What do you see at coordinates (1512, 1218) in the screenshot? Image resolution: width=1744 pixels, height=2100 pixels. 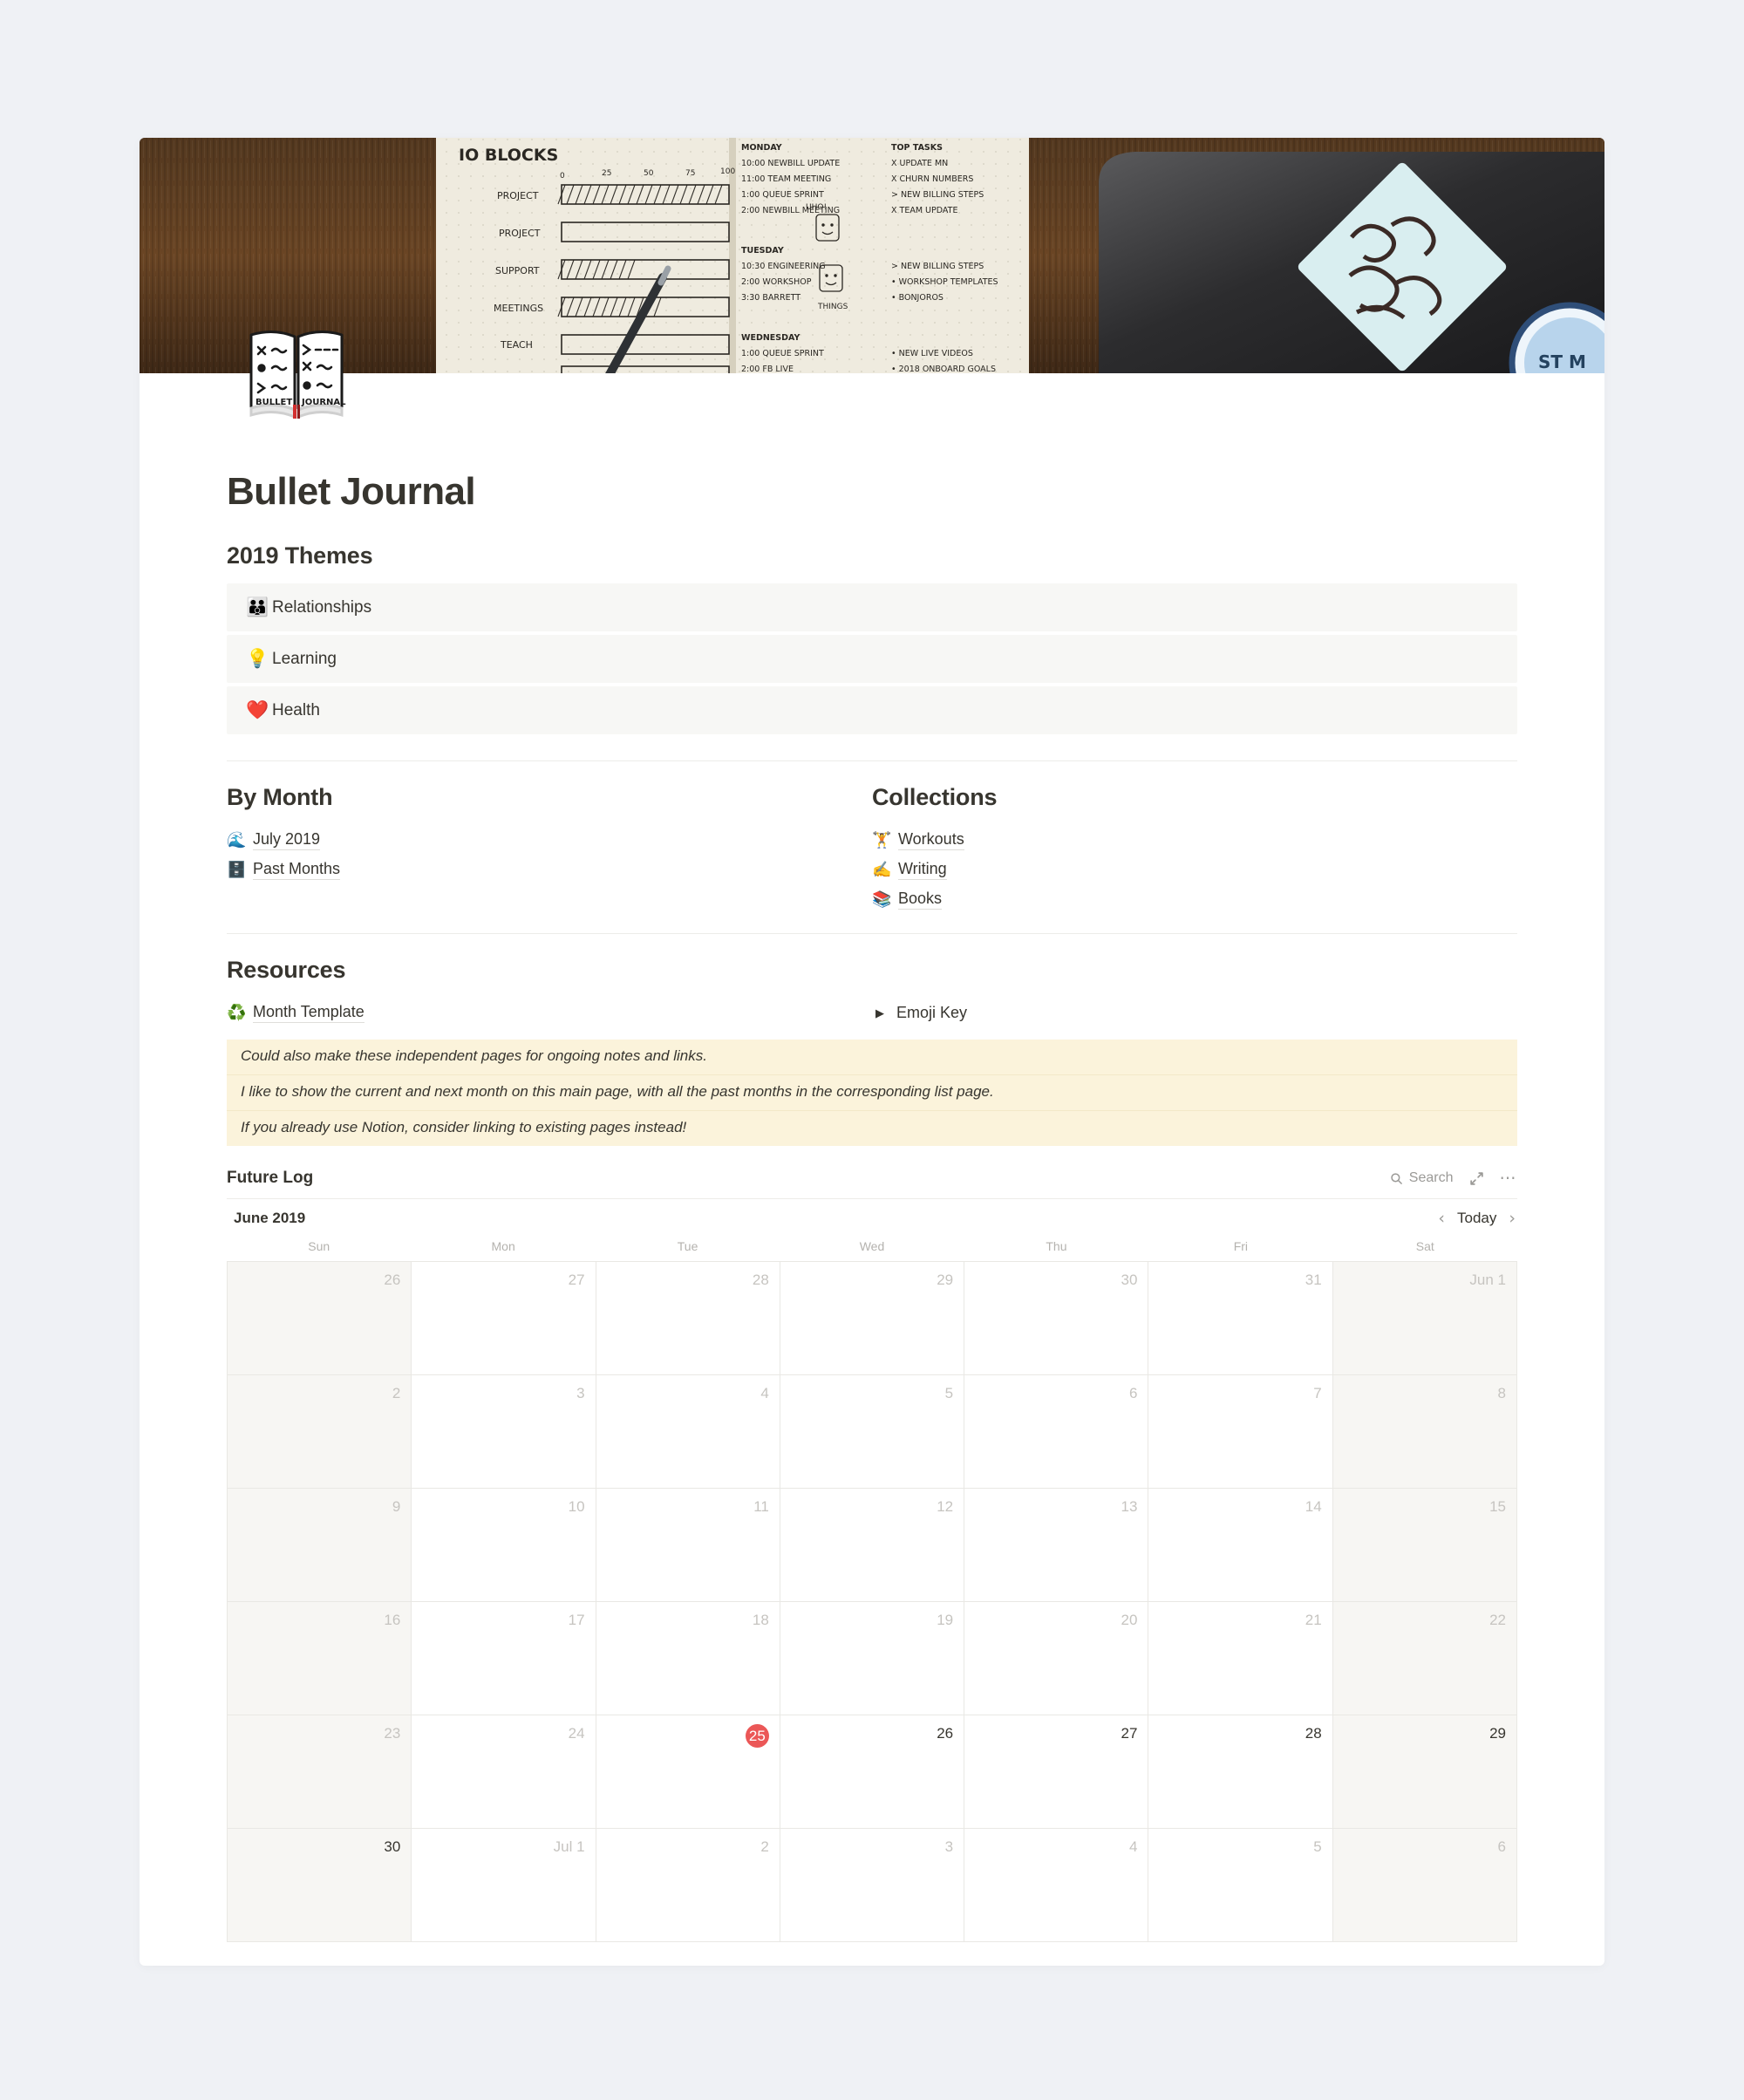 I see `next-month-button: ›` at bounding box center [1512, 1218].